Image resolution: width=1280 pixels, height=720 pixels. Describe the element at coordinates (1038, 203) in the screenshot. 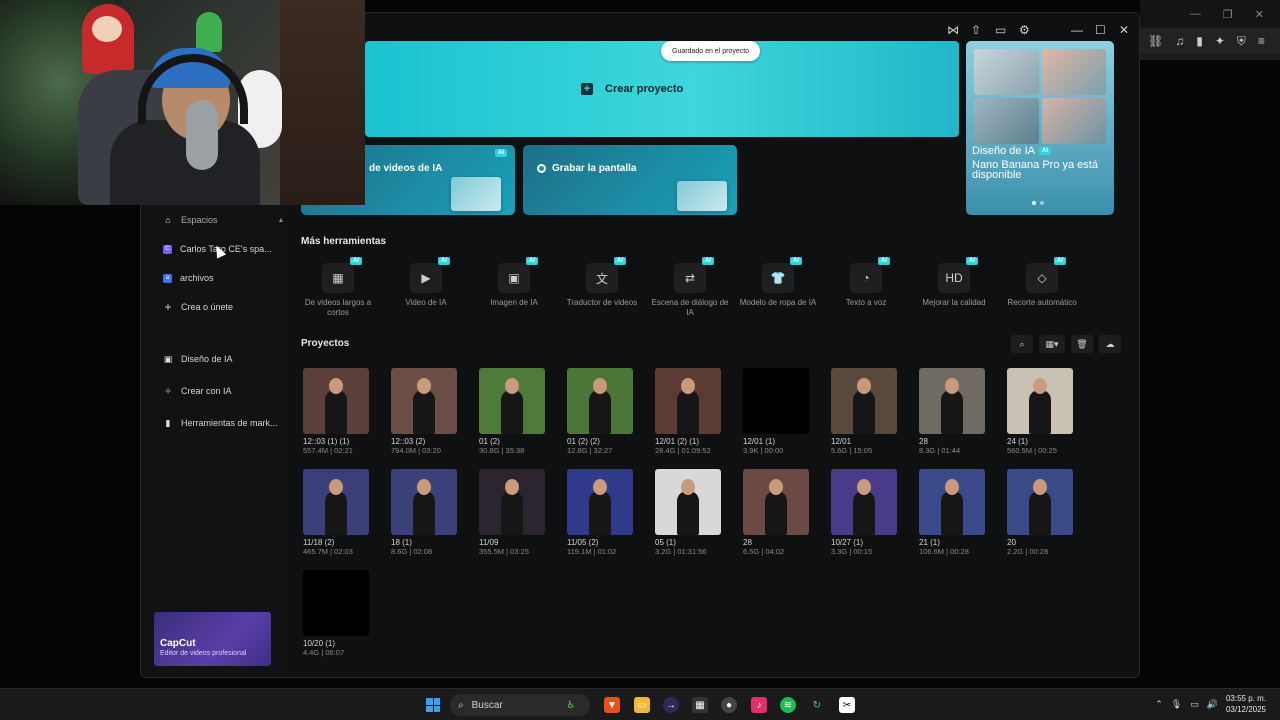

I see `carousel-dots` at that location.